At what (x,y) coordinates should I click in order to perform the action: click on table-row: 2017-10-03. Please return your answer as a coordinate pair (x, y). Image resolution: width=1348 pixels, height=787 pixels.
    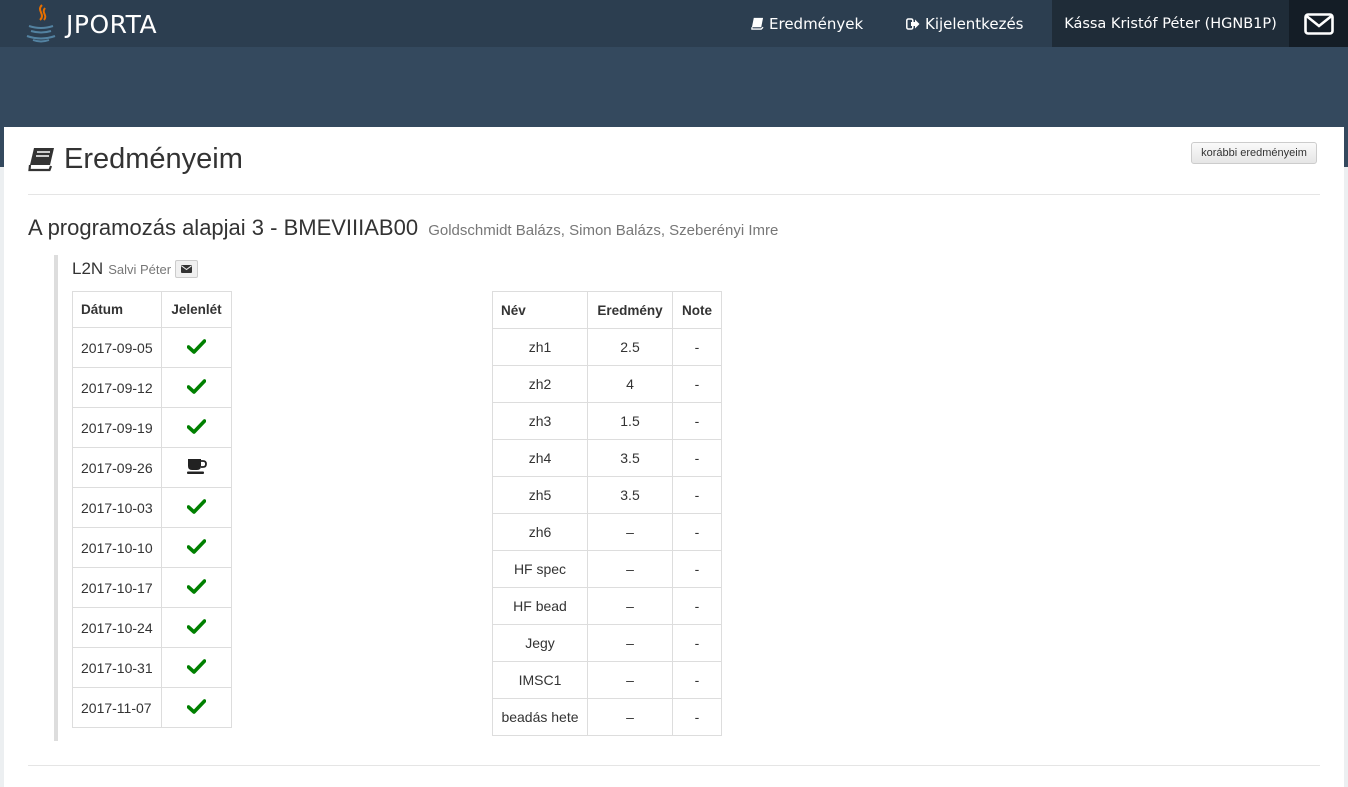
    Looking at the image, I should click on (152, 507).